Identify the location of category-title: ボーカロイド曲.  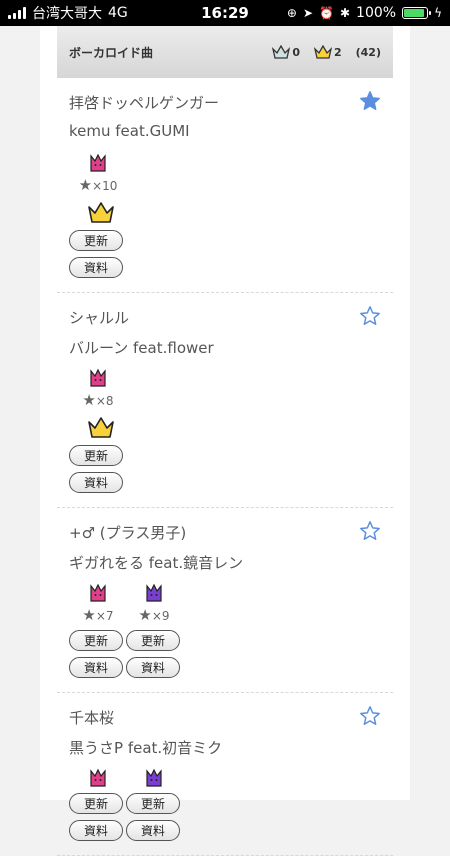
(111, 52).